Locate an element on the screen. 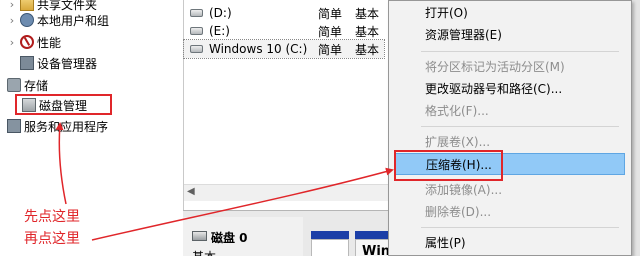  tree-item-label: 性能 is located at coordinates (49, 42).